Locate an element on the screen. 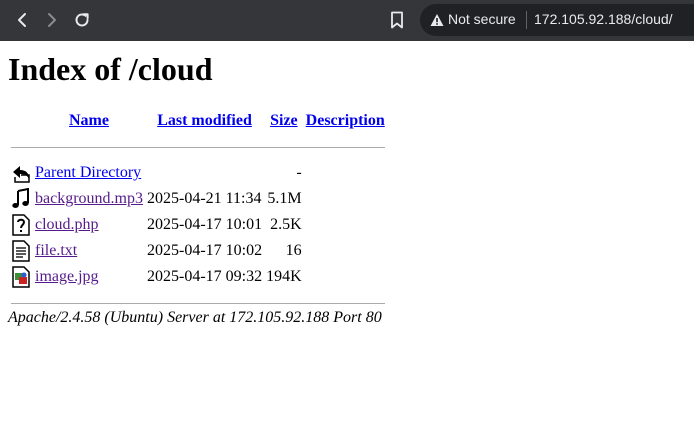 The height and width of the screenshot is (429, 694). modified-cell is located at coordinates (204, 173).